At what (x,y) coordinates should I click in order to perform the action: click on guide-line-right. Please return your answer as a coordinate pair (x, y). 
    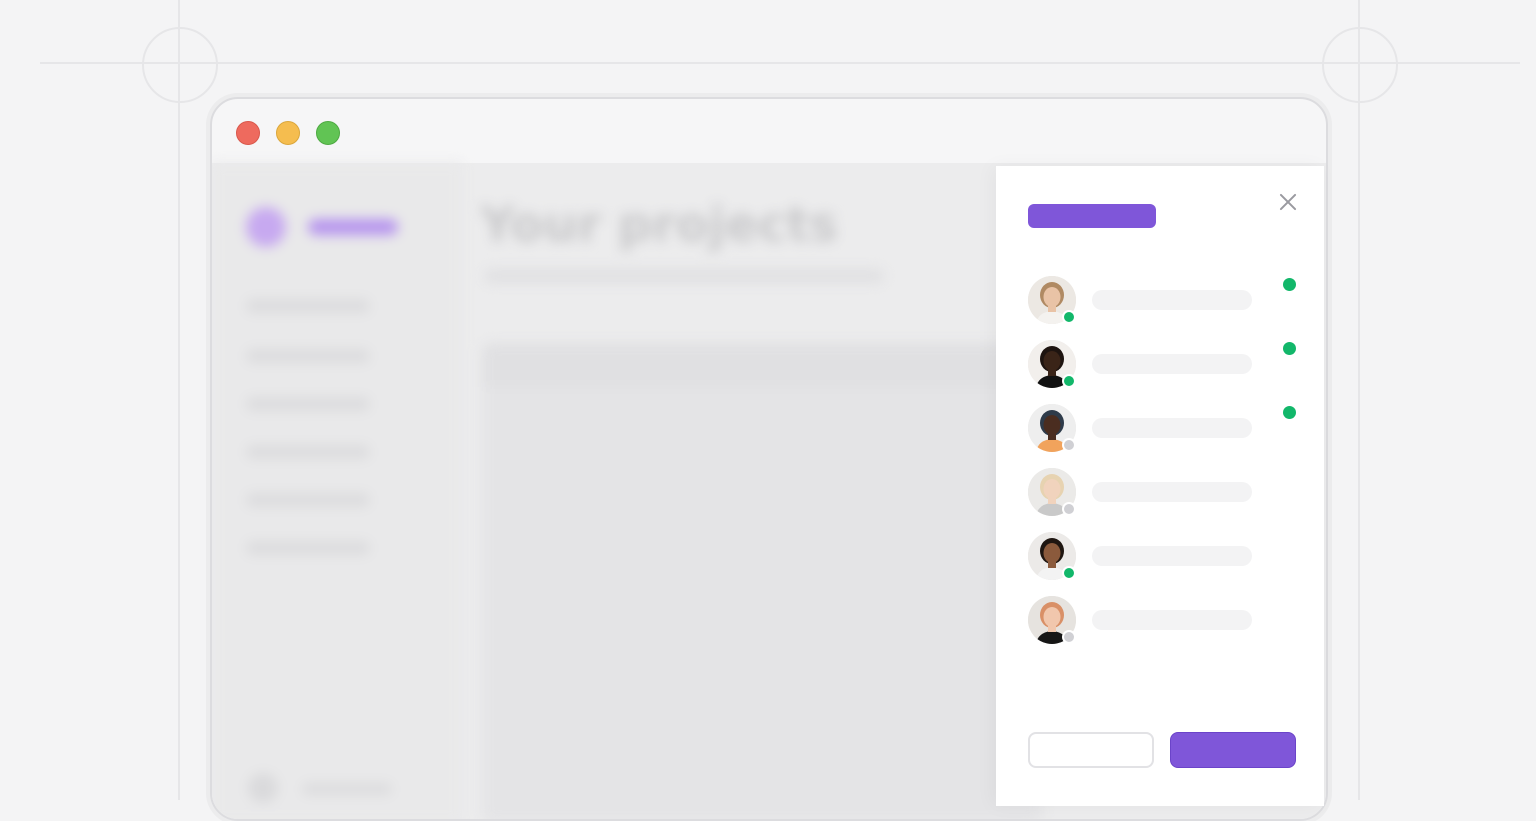
    Looking at the image, I should click on (1359, 400).